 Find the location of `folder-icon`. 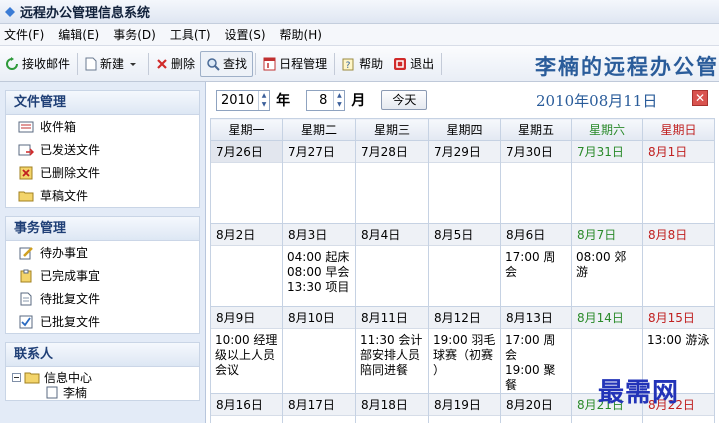

folder-icon is located at coordinates (32, 378).